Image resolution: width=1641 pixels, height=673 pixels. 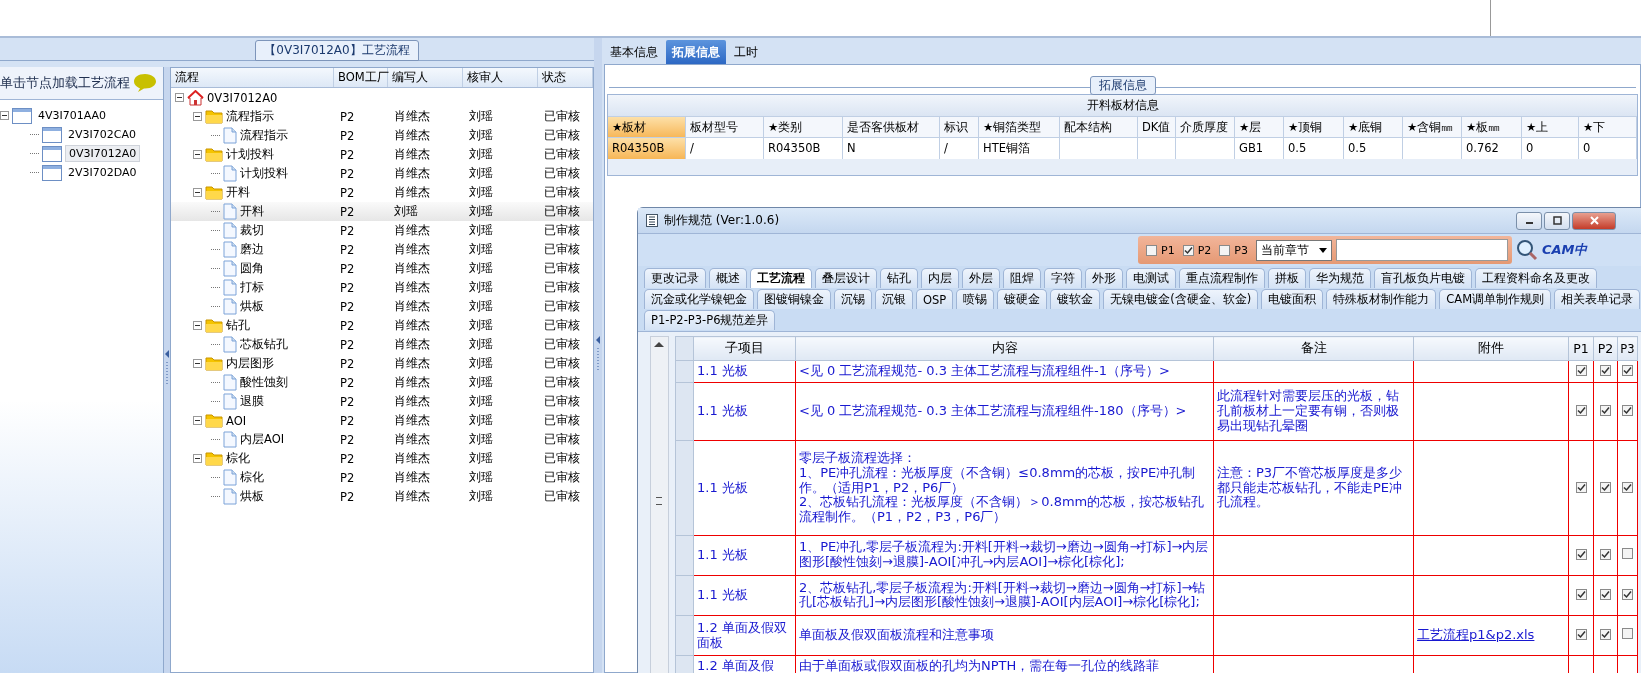 I want to click on grid-row: 开料 P2 肖维杰 刘瑶 已审核, so click(x=382, y=192).